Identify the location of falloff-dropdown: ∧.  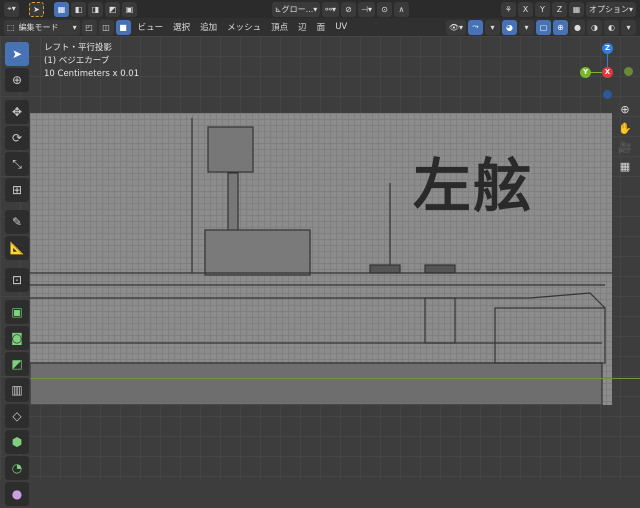
(401, 9).